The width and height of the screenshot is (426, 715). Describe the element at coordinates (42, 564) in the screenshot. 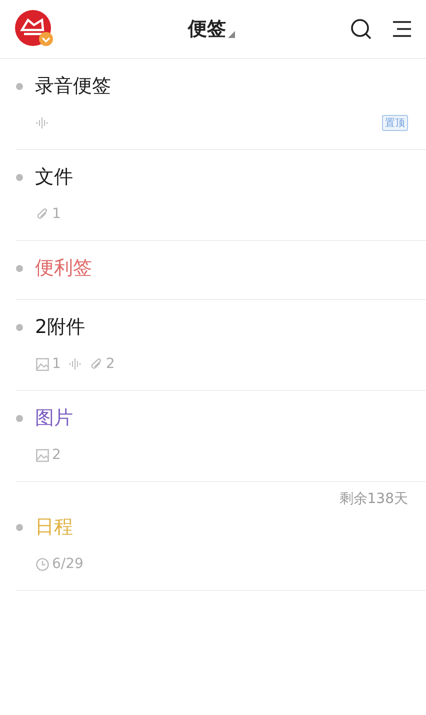

I see `clock-icon` at that location.